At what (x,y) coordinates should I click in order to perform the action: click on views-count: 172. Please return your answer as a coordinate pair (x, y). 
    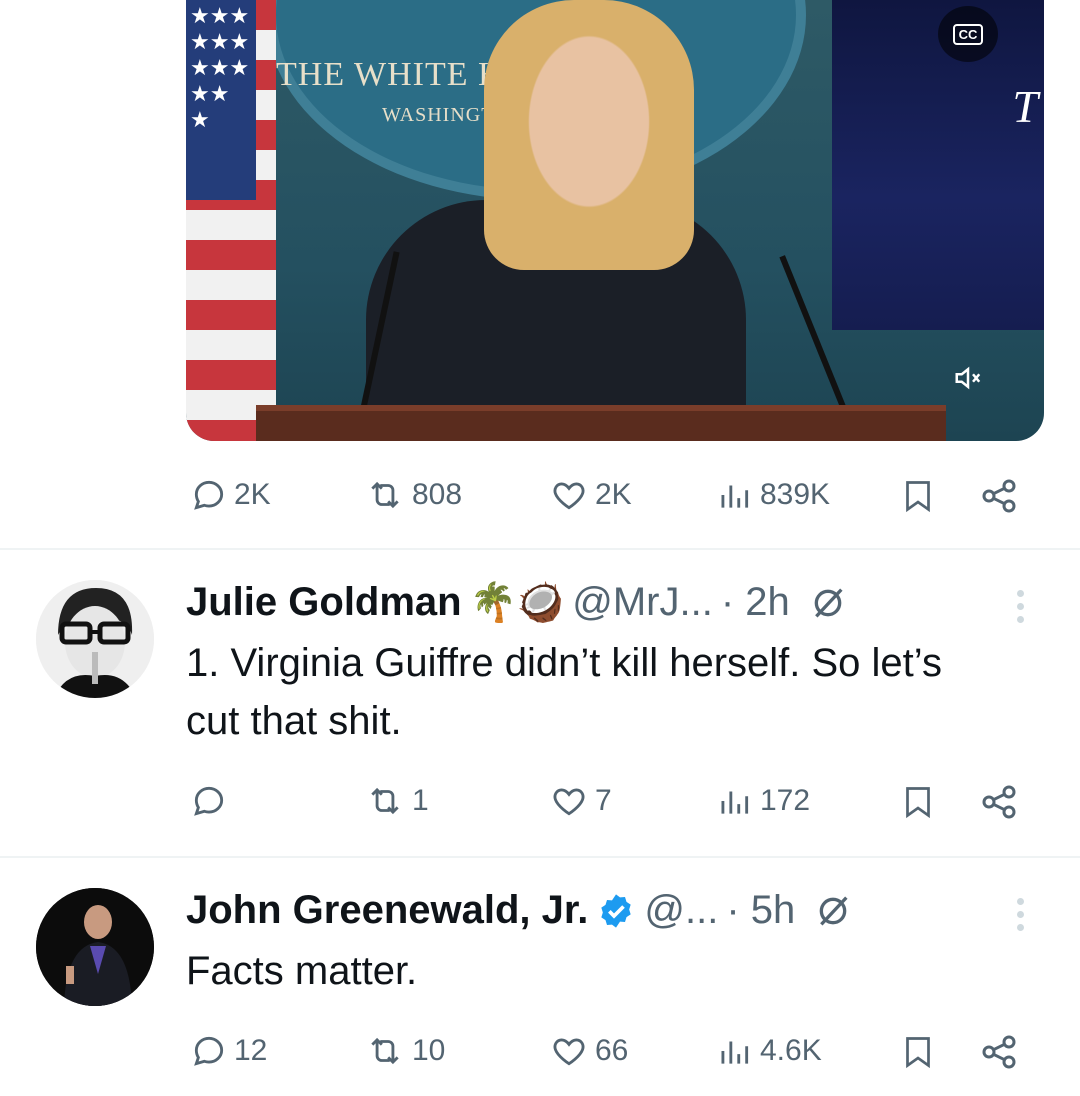
    Looking at the image, I should click on (785, 800).